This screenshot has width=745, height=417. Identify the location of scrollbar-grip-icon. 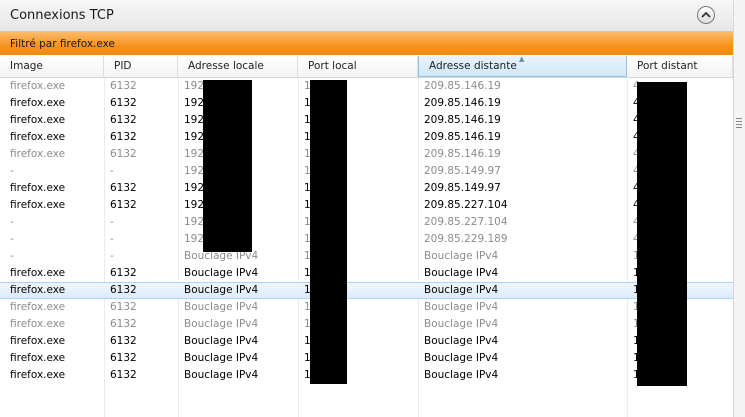
(739, 123).